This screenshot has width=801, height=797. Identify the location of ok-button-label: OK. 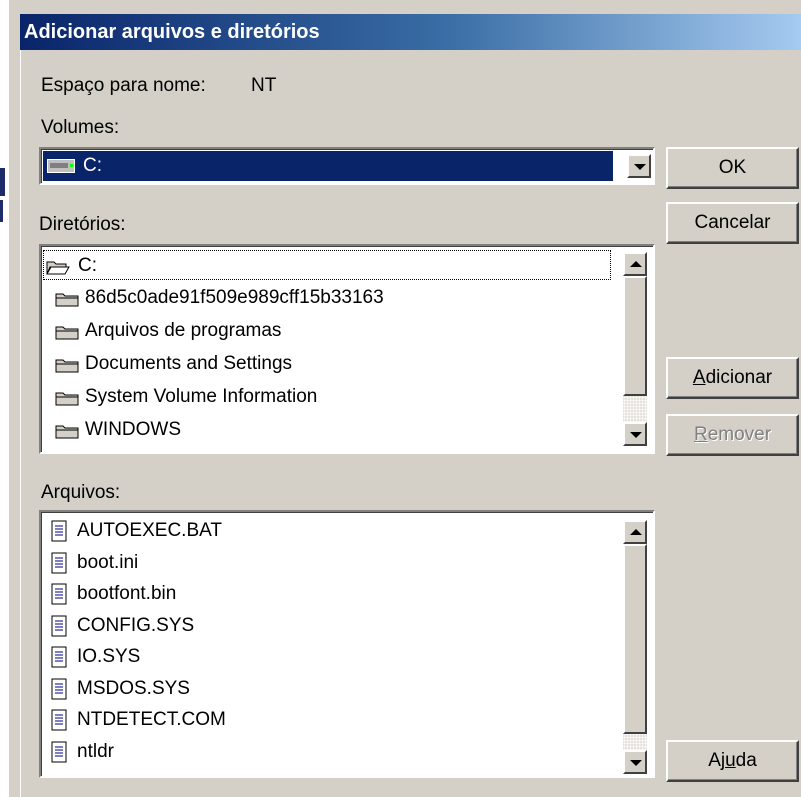
(732, 167).